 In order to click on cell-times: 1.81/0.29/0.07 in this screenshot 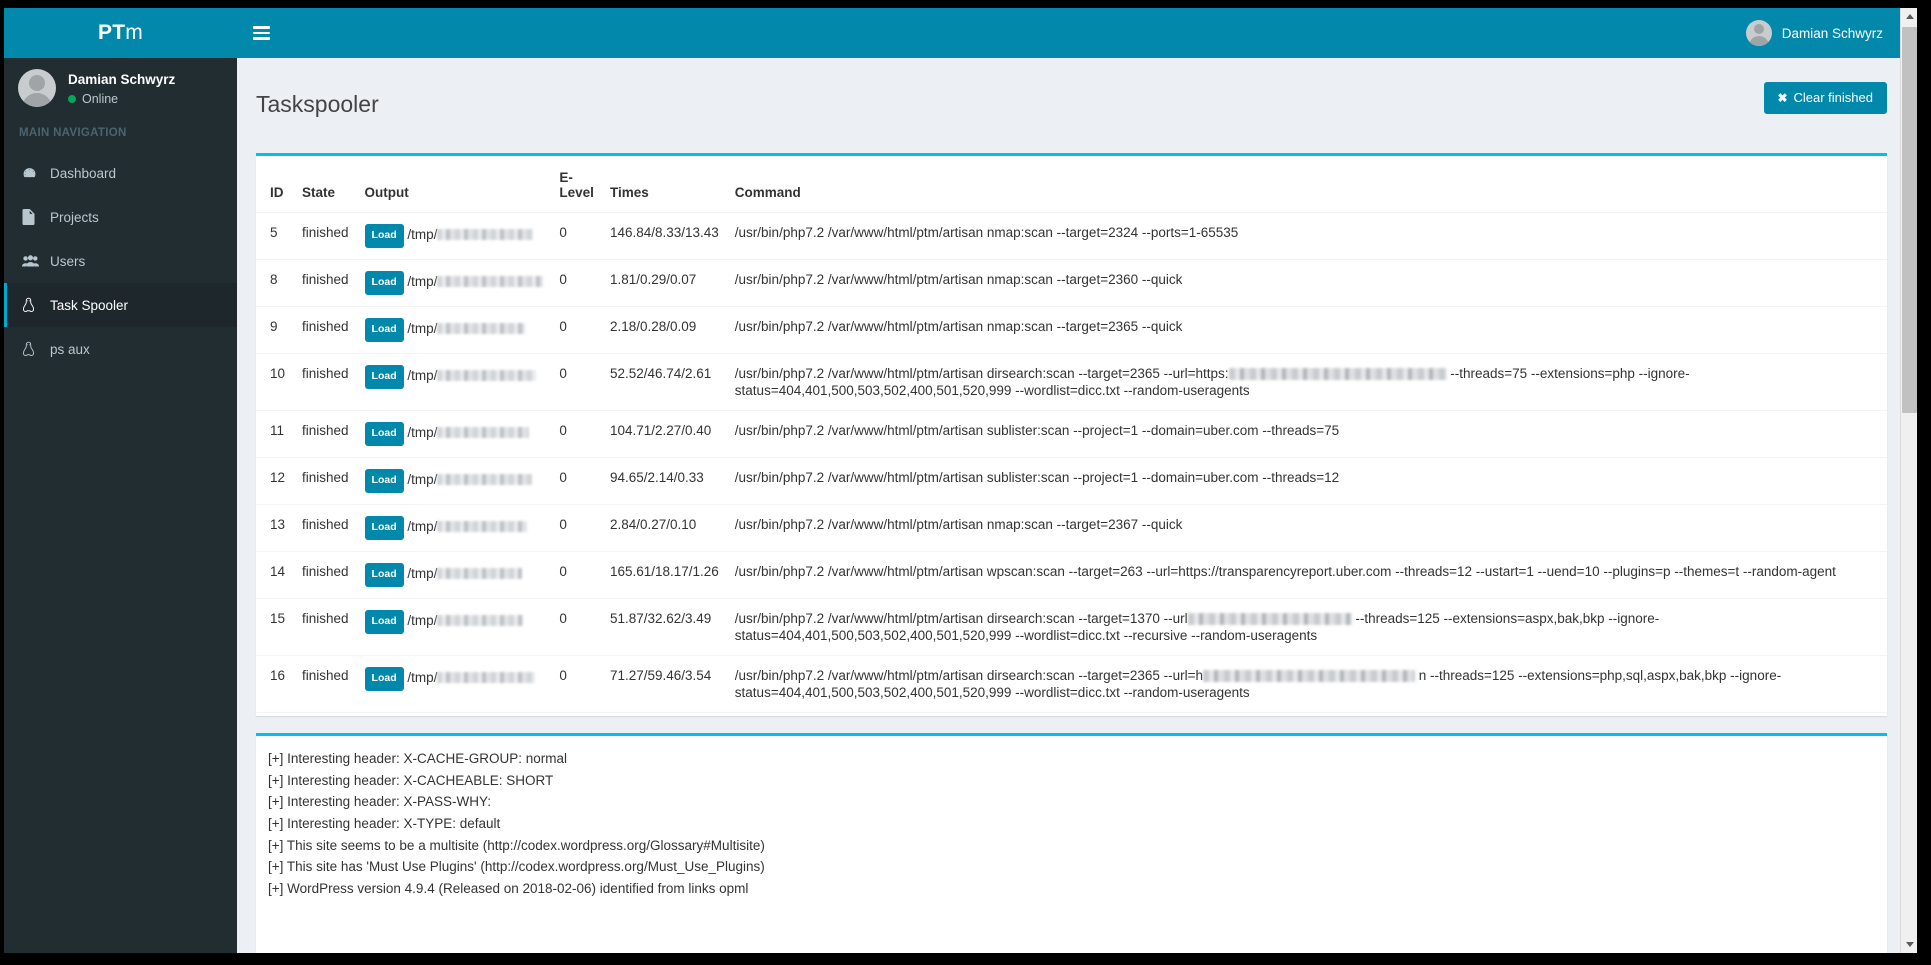, I will do `click(664, 282)`.